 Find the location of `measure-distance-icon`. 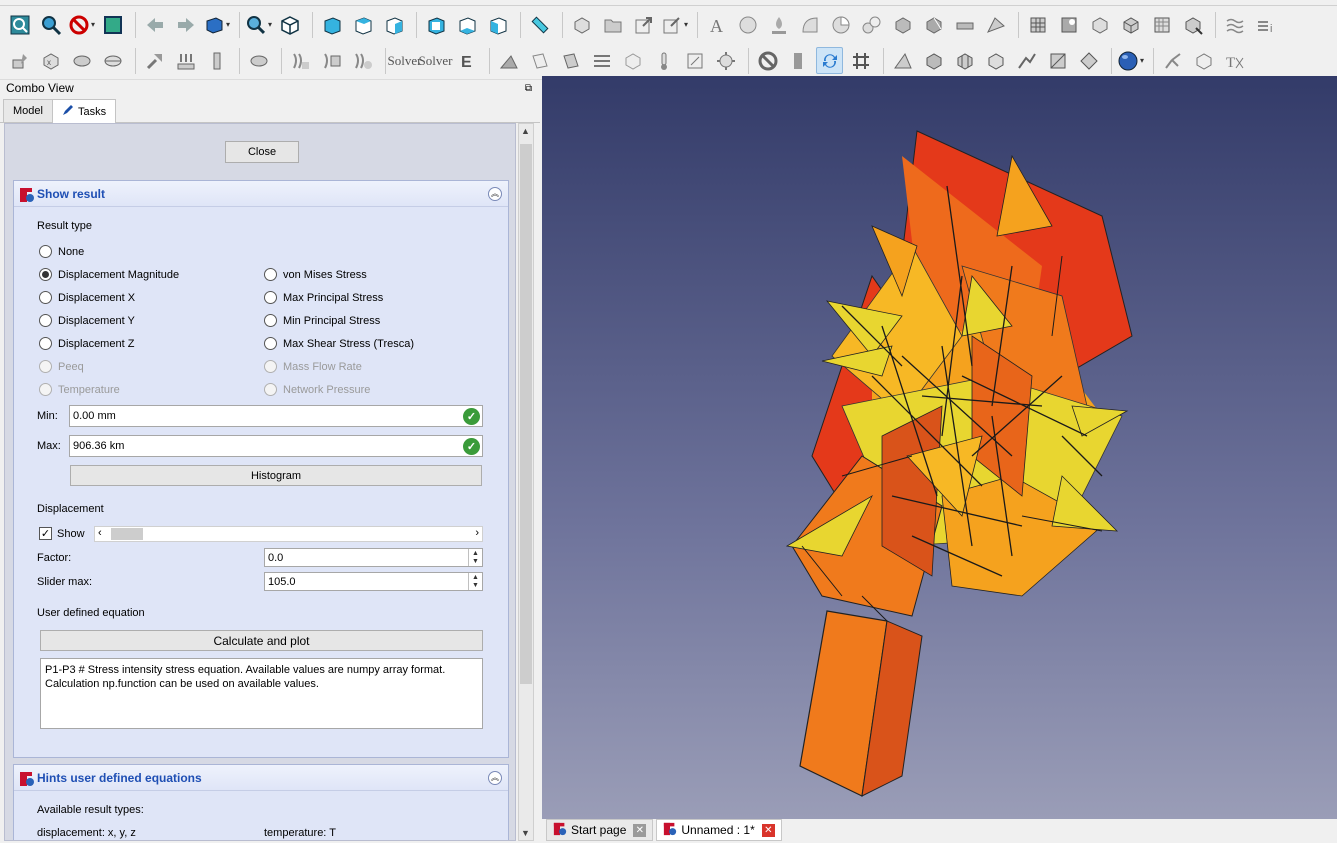

measure-distance-icon is located at coordinates (539, 24).